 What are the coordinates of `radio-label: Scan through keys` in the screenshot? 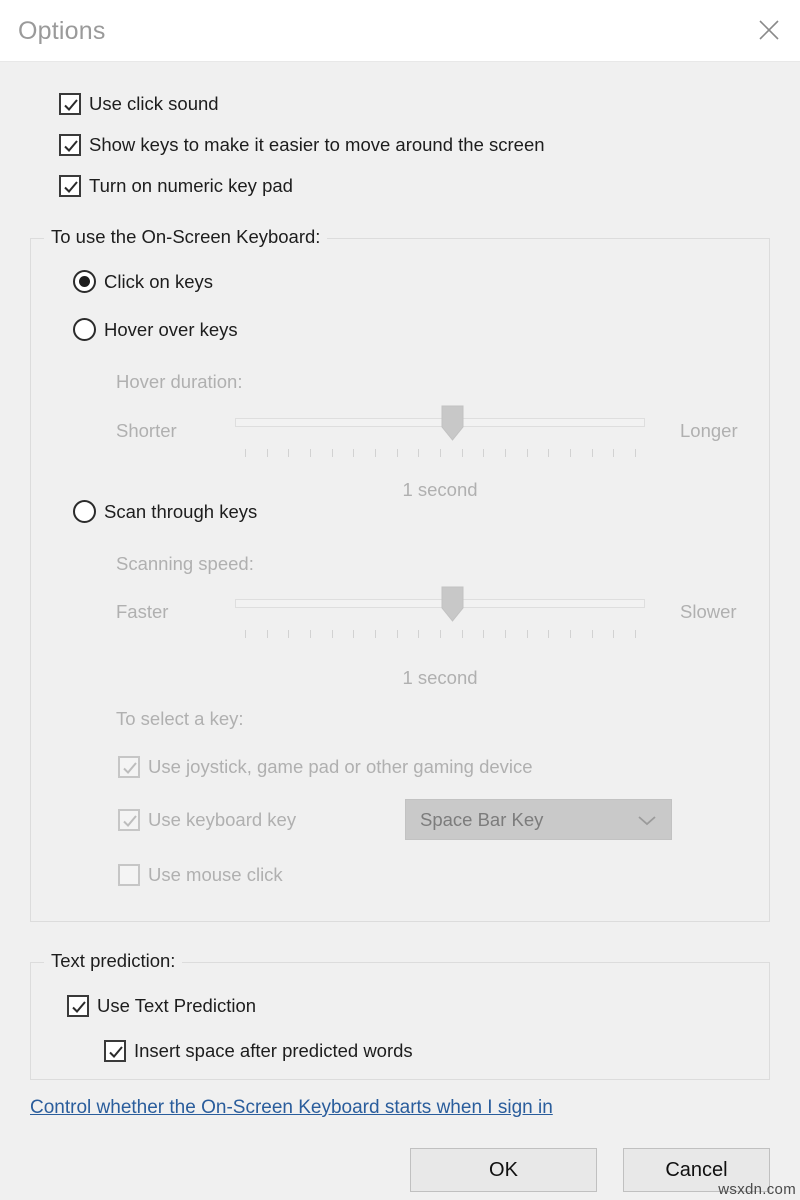 It's located at (181, 511).